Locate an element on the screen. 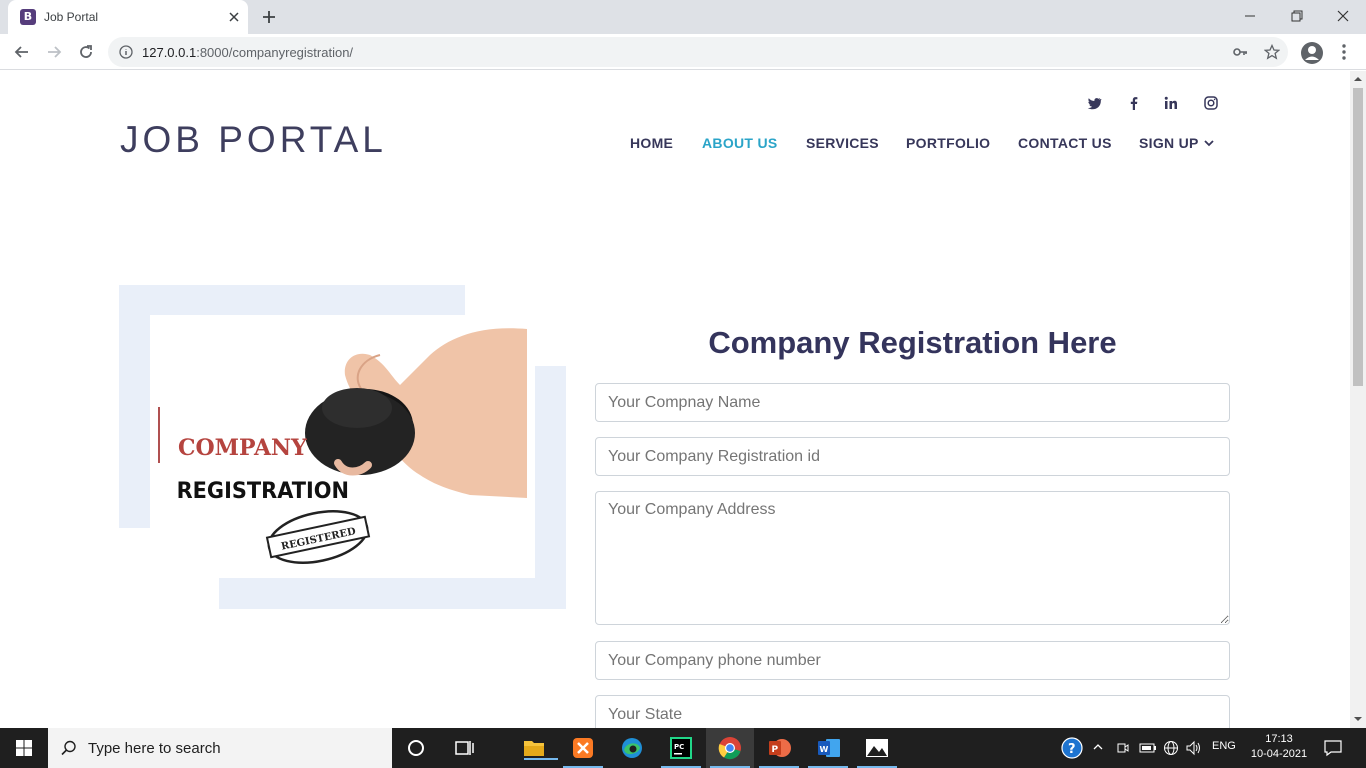 The image size is (1366, 768). browser-toolbar: 127.0.0.1:8000/companyregistration/ is located at coordinates (683, 52).